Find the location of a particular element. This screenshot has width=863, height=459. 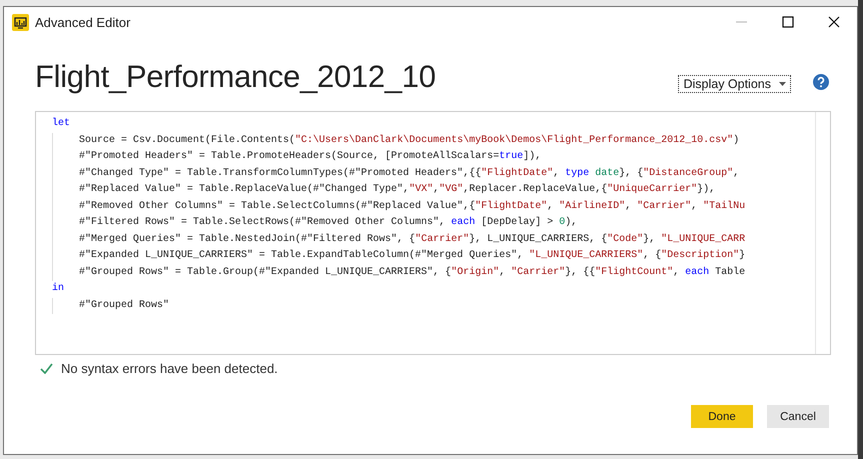

code-line: Source = Csv.Document(File.Contents("C:\Users\DanClark\Documents\myBook\Demos\Flight_Performance_2012_10.csv") is located at coordinates (409, 140).